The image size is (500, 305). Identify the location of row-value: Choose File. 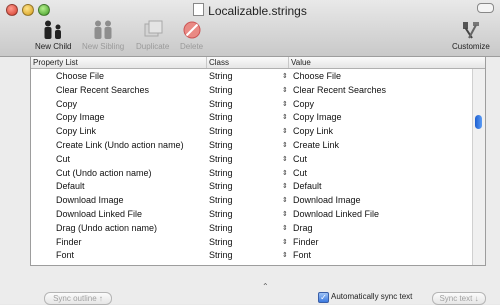
(317, 76).